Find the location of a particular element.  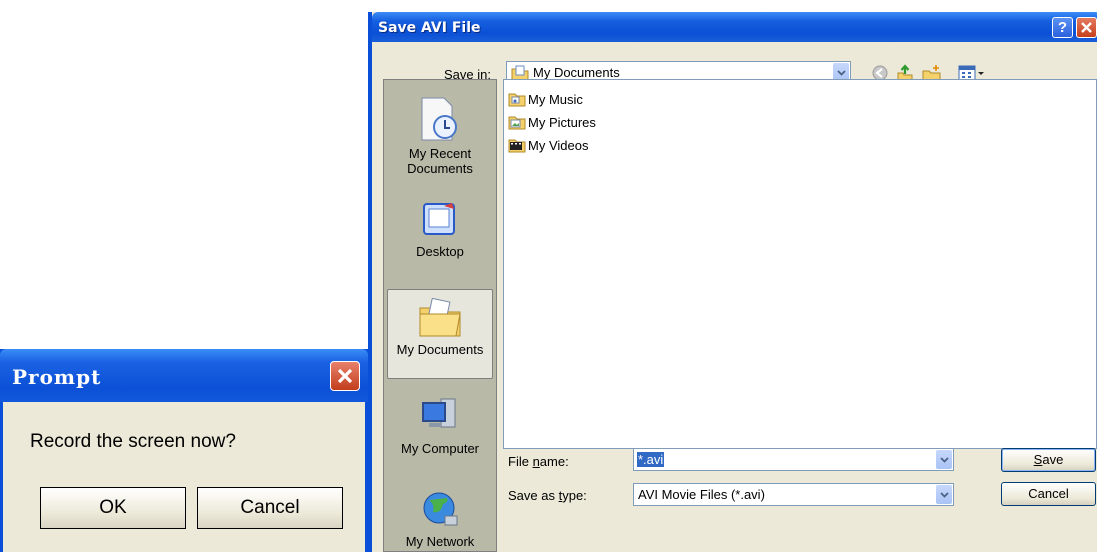

file-name-dropdown-button is located at coordinates (944, 459).